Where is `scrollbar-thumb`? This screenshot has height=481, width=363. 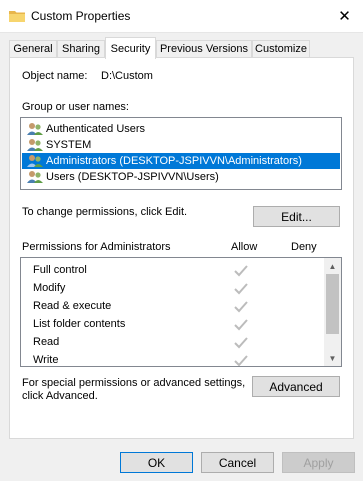
scrollbar-thumb is located at coordinates (332, 304).